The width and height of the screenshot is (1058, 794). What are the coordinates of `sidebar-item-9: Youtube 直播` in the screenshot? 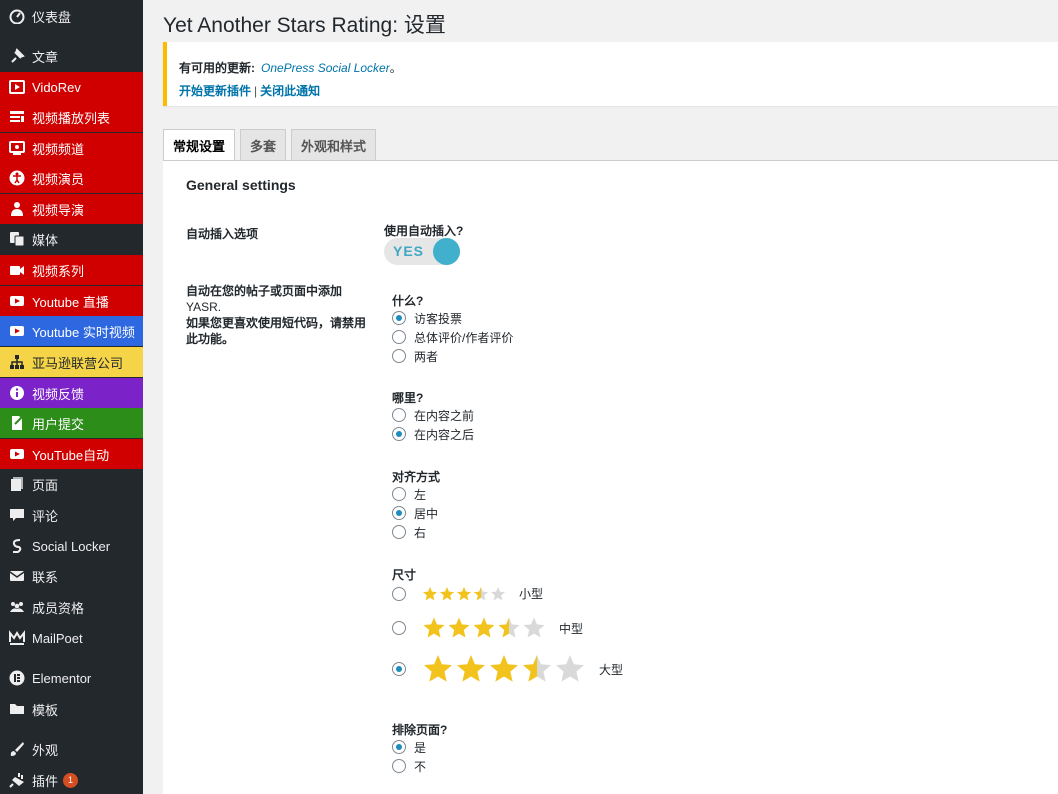 It's located at (71, 301).